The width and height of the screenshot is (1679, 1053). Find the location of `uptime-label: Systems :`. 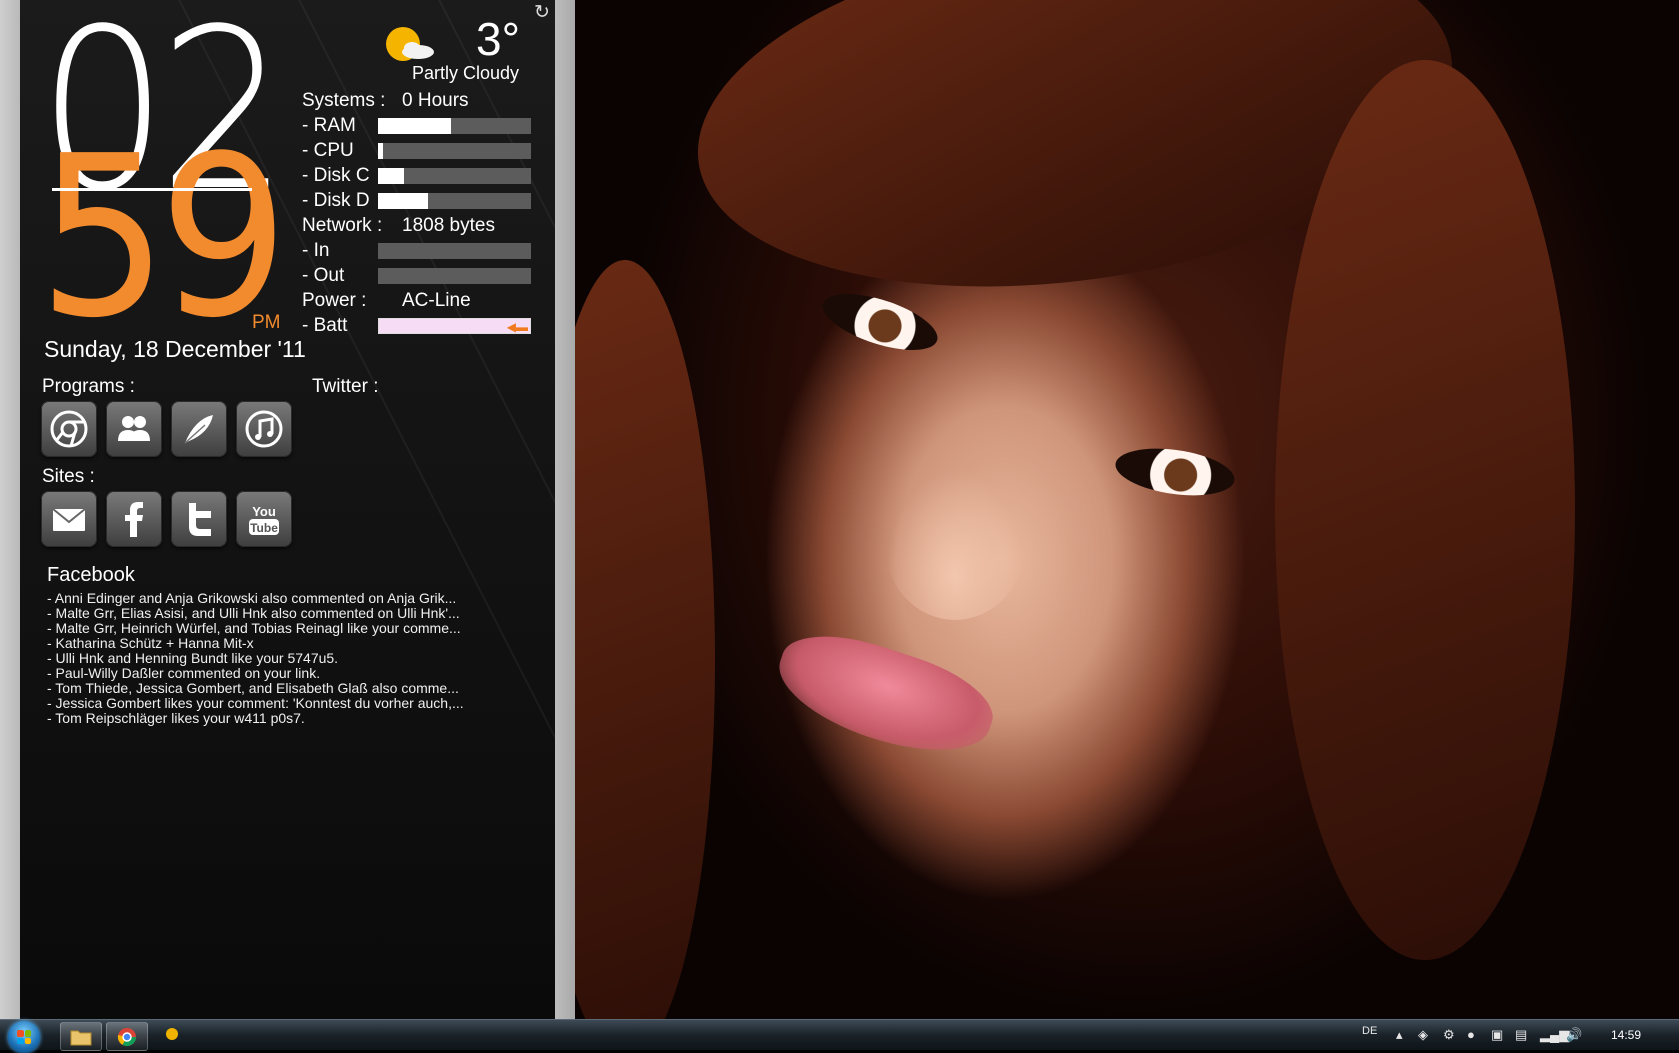

uptime-label: Systems : is located at coordinates (344, 100).